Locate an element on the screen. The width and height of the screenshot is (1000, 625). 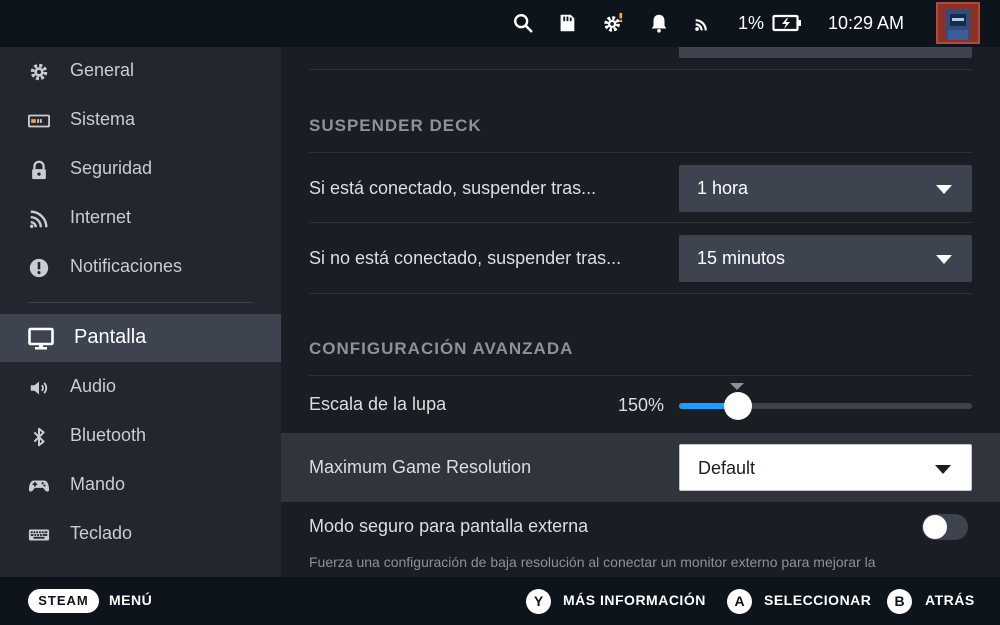
sidebar-item-label: Sistema is located at coordinates (103, 119).